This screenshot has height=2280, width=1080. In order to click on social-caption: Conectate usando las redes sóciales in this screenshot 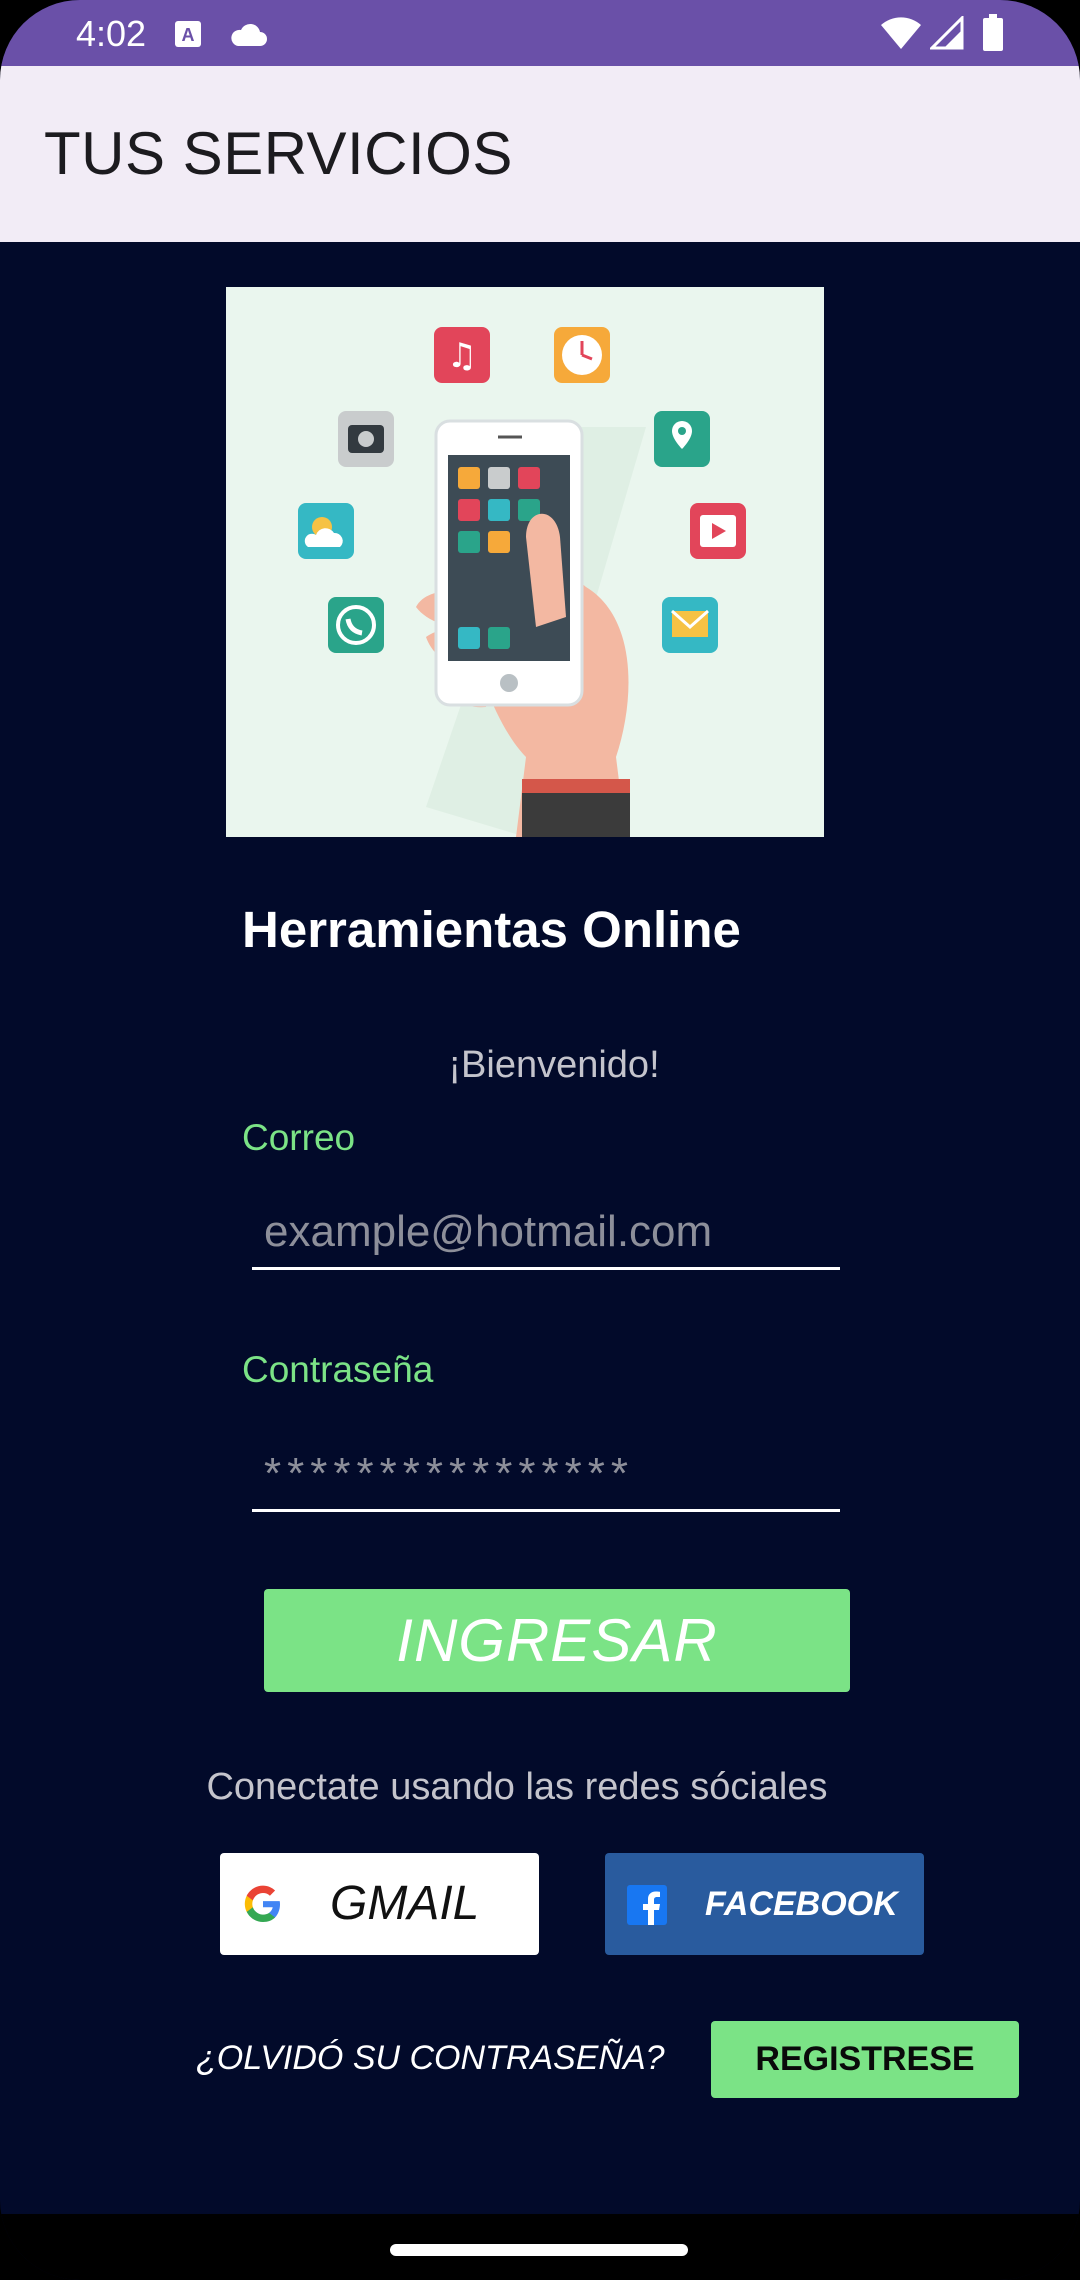, I will do `click(517, 1787)`.